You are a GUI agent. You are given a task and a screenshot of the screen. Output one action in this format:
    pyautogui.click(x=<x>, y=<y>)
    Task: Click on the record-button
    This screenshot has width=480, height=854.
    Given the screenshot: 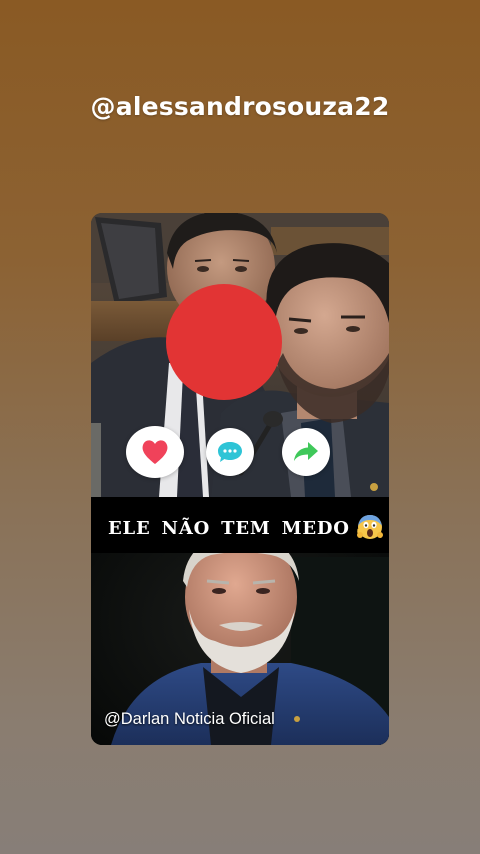 What is the action you would take?
    pyautogui.click(x=224, y=342)
    